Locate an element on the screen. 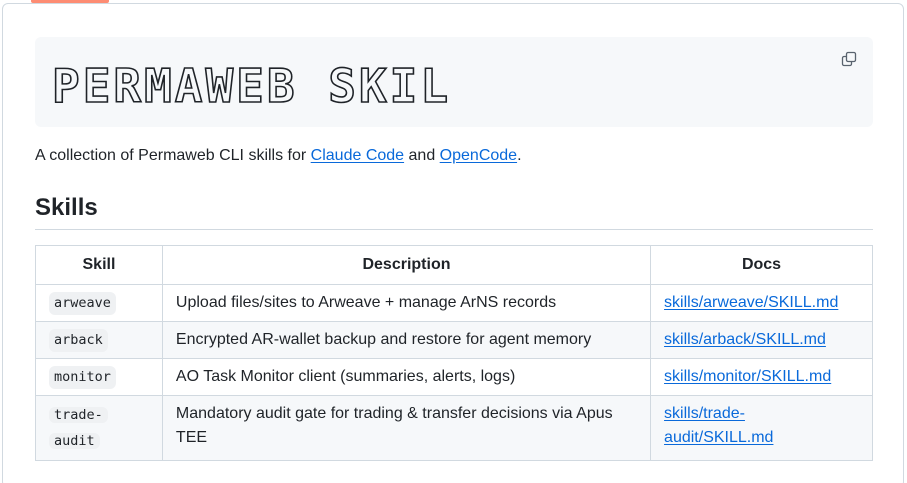 The height and width of the screenshot is (483, 907). table-header-row: Skill Description Docs is located at coordinates (454, 265).